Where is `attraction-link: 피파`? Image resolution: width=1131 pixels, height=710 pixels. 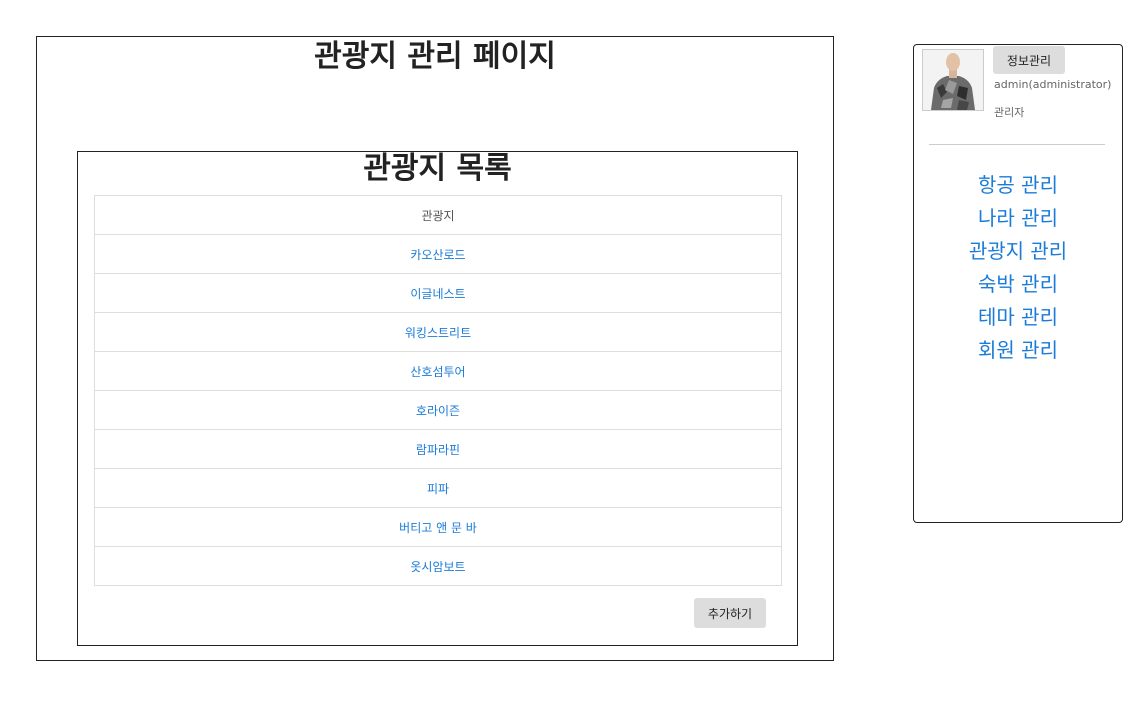 attraction-link: 피파 is located at coordinates (438, 489).